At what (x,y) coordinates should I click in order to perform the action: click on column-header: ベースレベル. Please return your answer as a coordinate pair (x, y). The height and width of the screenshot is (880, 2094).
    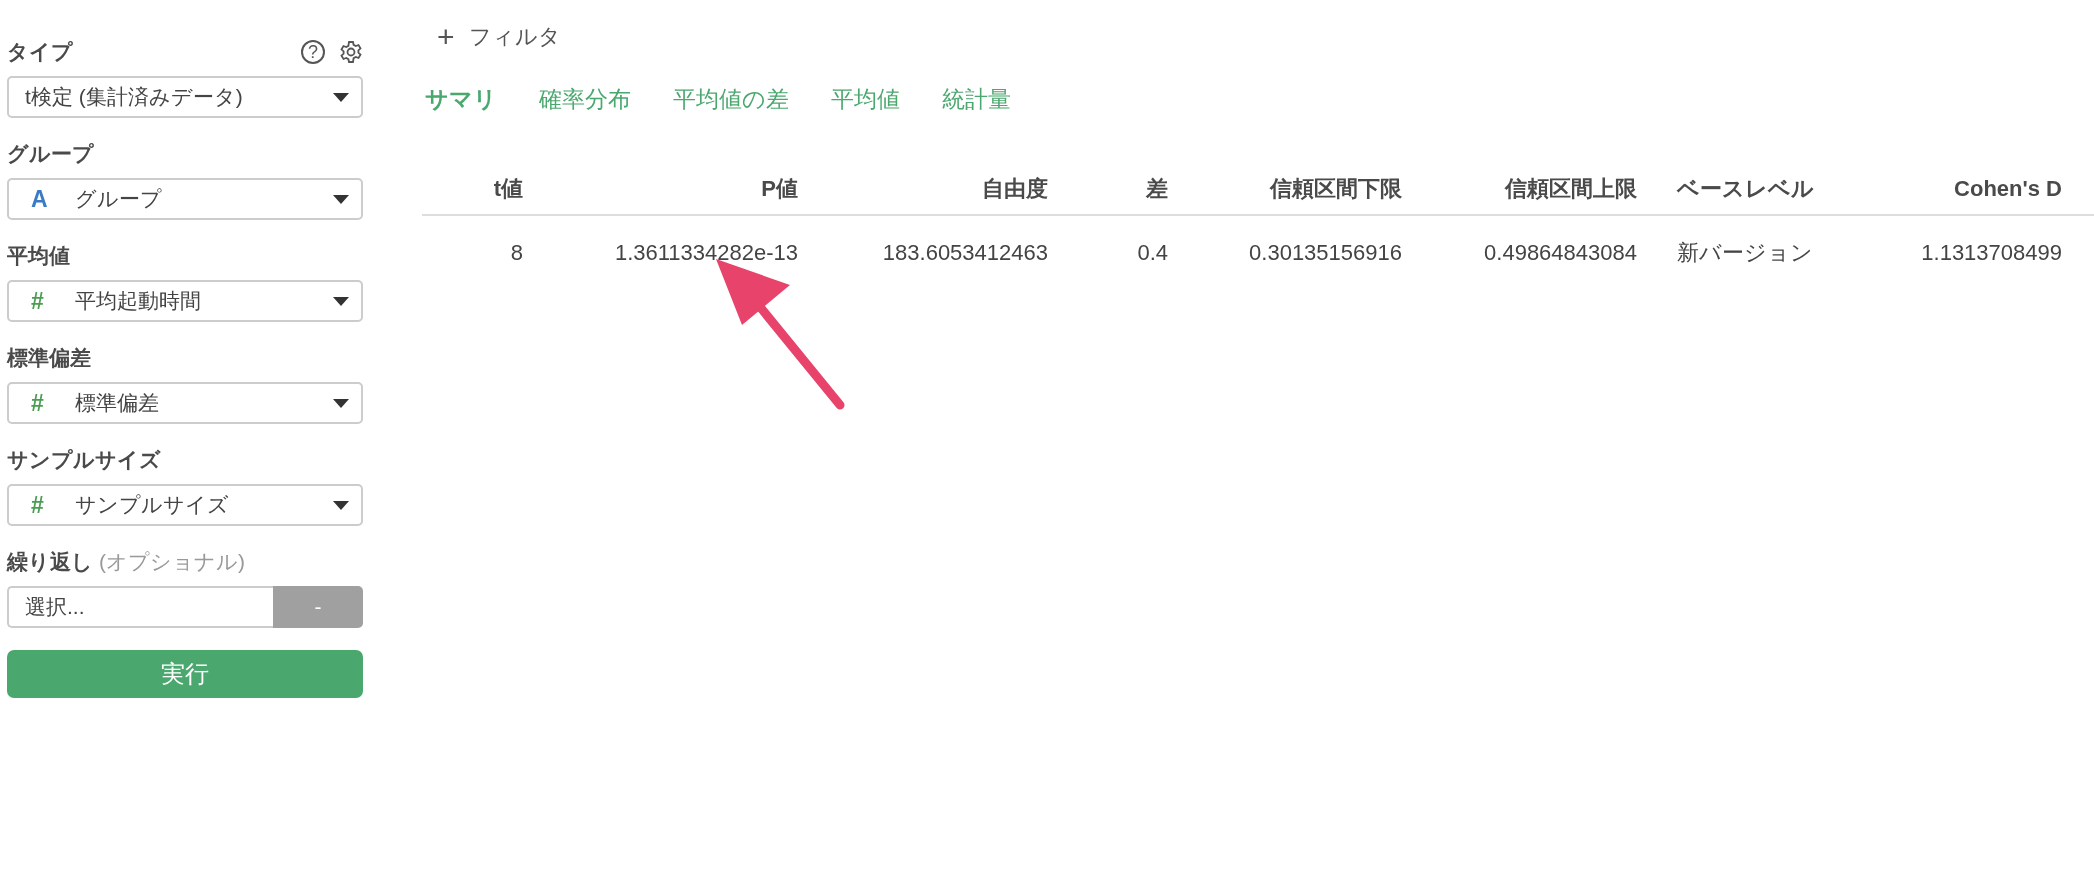
    Looking at the image, I should click on (1757, 189).